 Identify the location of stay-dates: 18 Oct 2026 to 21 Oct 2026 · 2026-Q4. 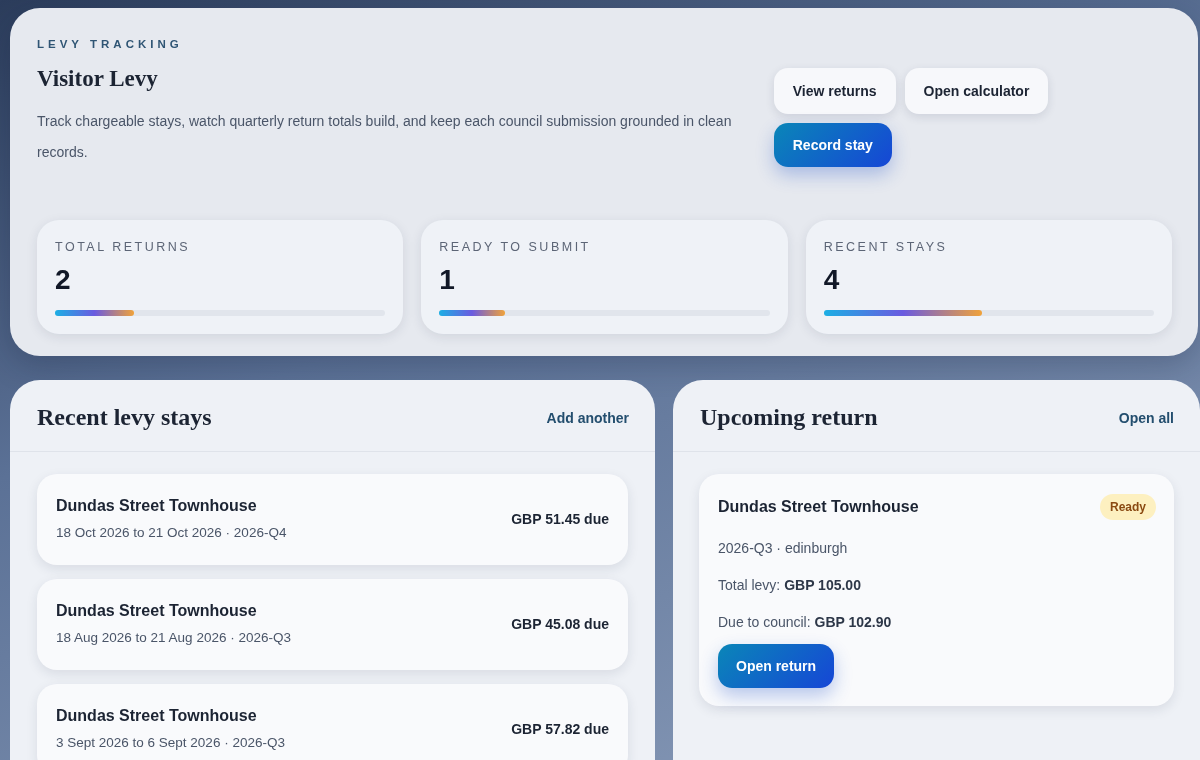
(171, 532).